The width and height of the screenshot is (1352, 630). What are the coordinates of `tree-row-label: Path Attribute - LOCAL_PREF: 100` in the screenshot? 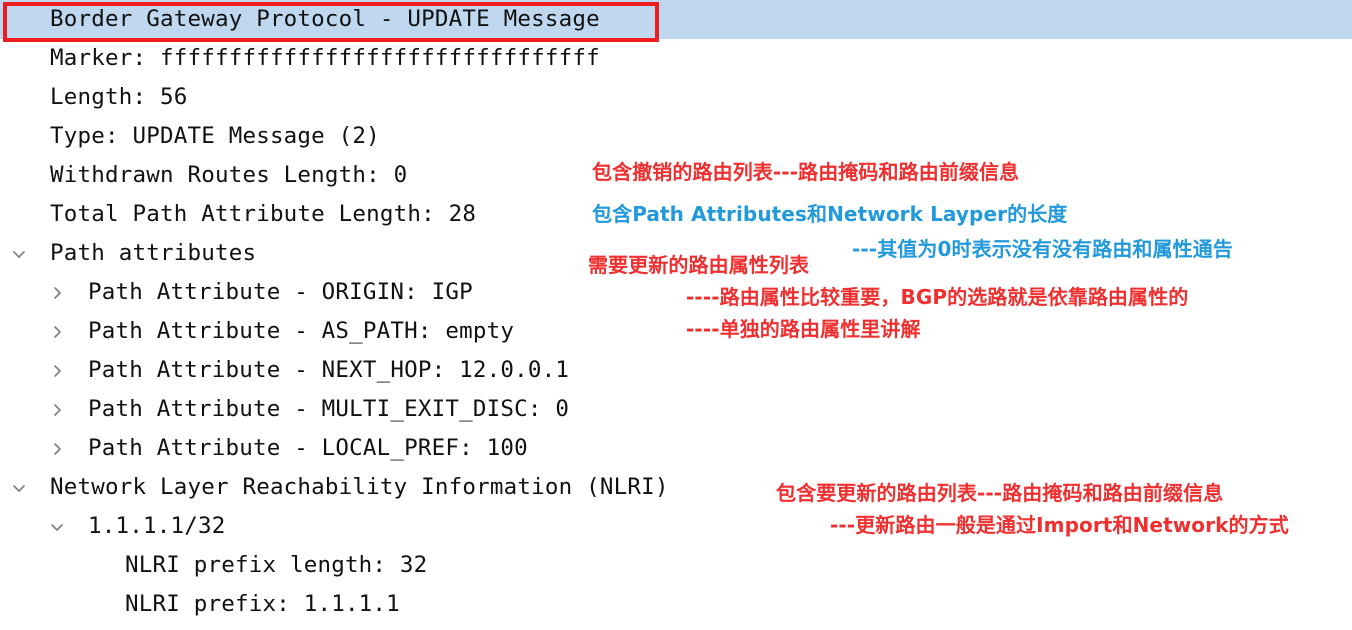 It's located at (308, 448).